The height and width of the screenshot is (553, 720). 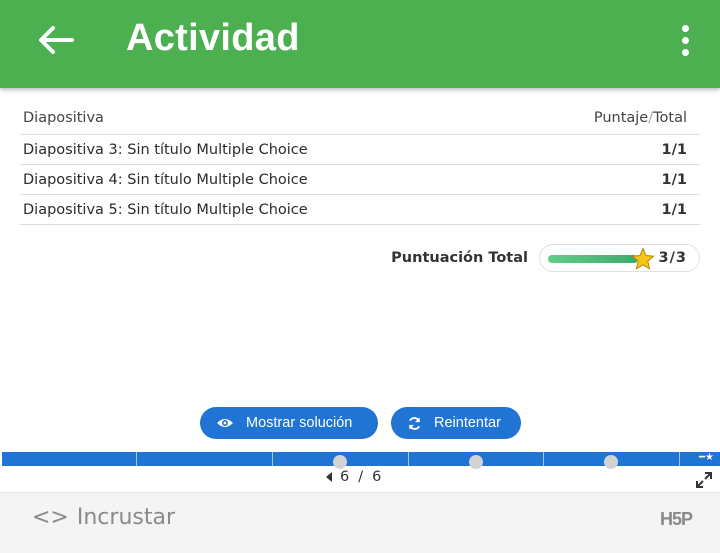 What do you see at coordinates (329, 477) in the screenshot?
I see `prev-slide-icon` at bounding box center [329, 477].